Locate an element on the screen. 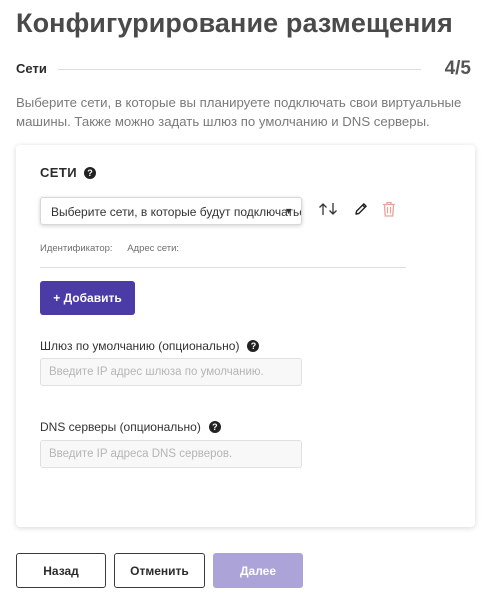 The height and width of the screenshot is (605, 491). next-button: Далее is located at coordinates (258, 570).